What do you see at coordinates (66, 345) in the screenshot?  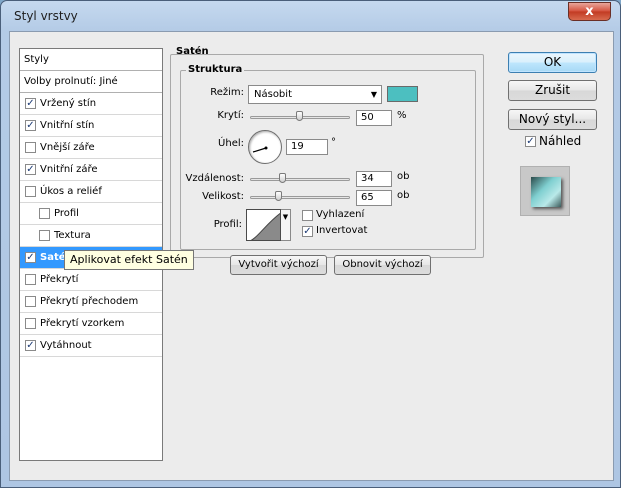 I see `list-item-label: Vytáhnout` at bounding box center [66, 345].